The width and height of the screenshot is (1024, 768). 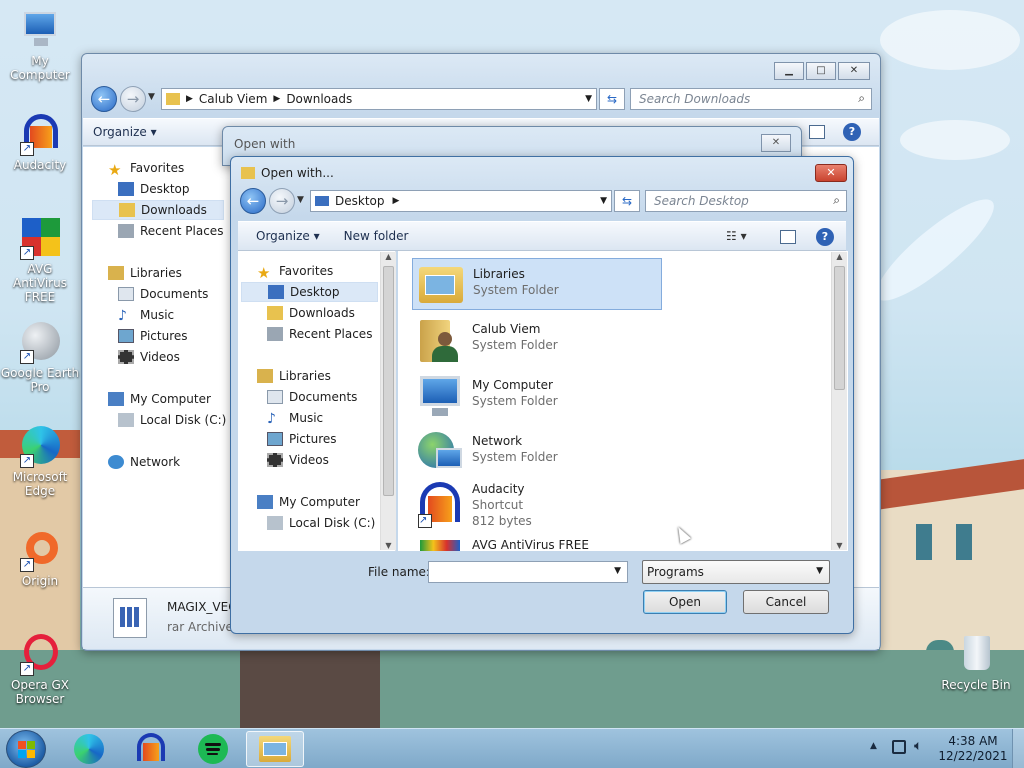 What do you see at coordinates (1018, 748) in the screenshot?
I see `show-desktop-button` at bounding box center [1018, 748].